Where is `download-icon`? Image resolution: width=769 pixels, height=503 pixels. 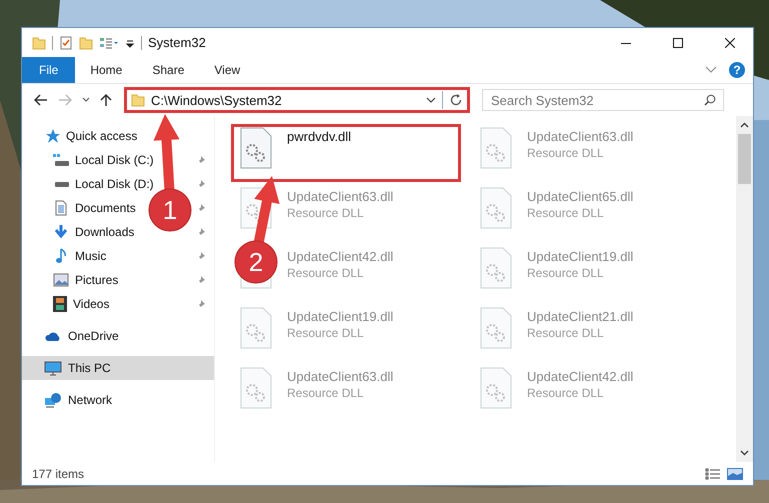
download-icon is located at coordinates (61, 232).